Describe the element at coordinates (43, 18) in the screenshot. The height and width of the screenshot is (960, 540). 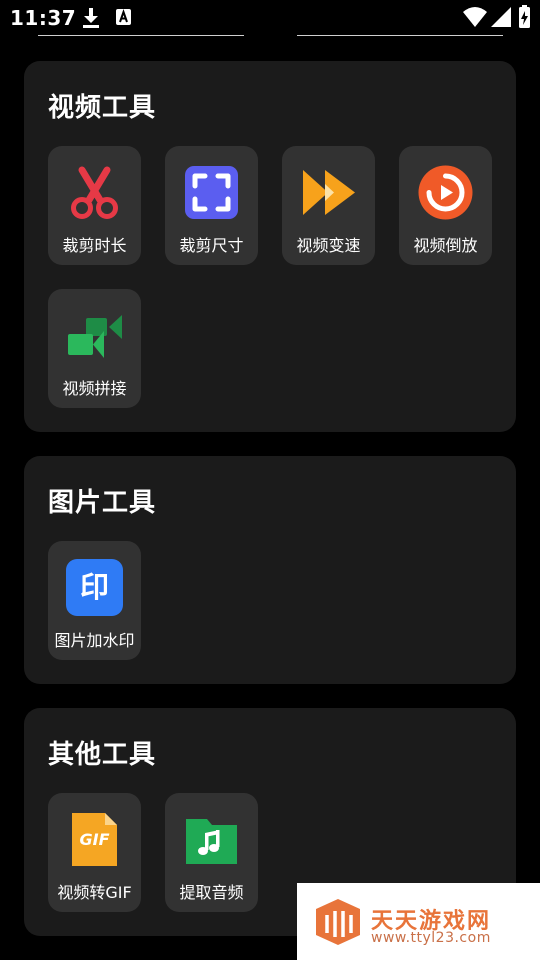
I see `status-time: 11:37` at that location.